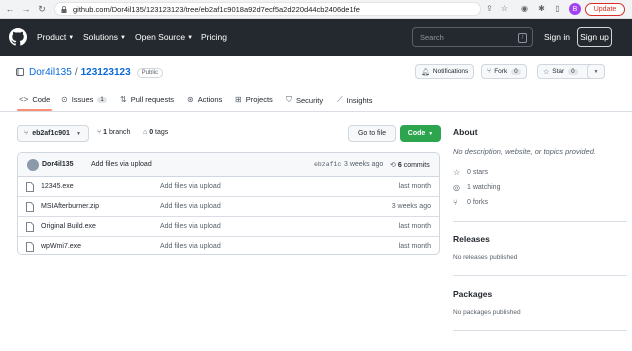 This screenshot has width=632, height=351. What do you see at coordinates (504, 71) in the screenshot?
I see `fork-button: ⑂ Fork 0` at bounding box center [504, 71].